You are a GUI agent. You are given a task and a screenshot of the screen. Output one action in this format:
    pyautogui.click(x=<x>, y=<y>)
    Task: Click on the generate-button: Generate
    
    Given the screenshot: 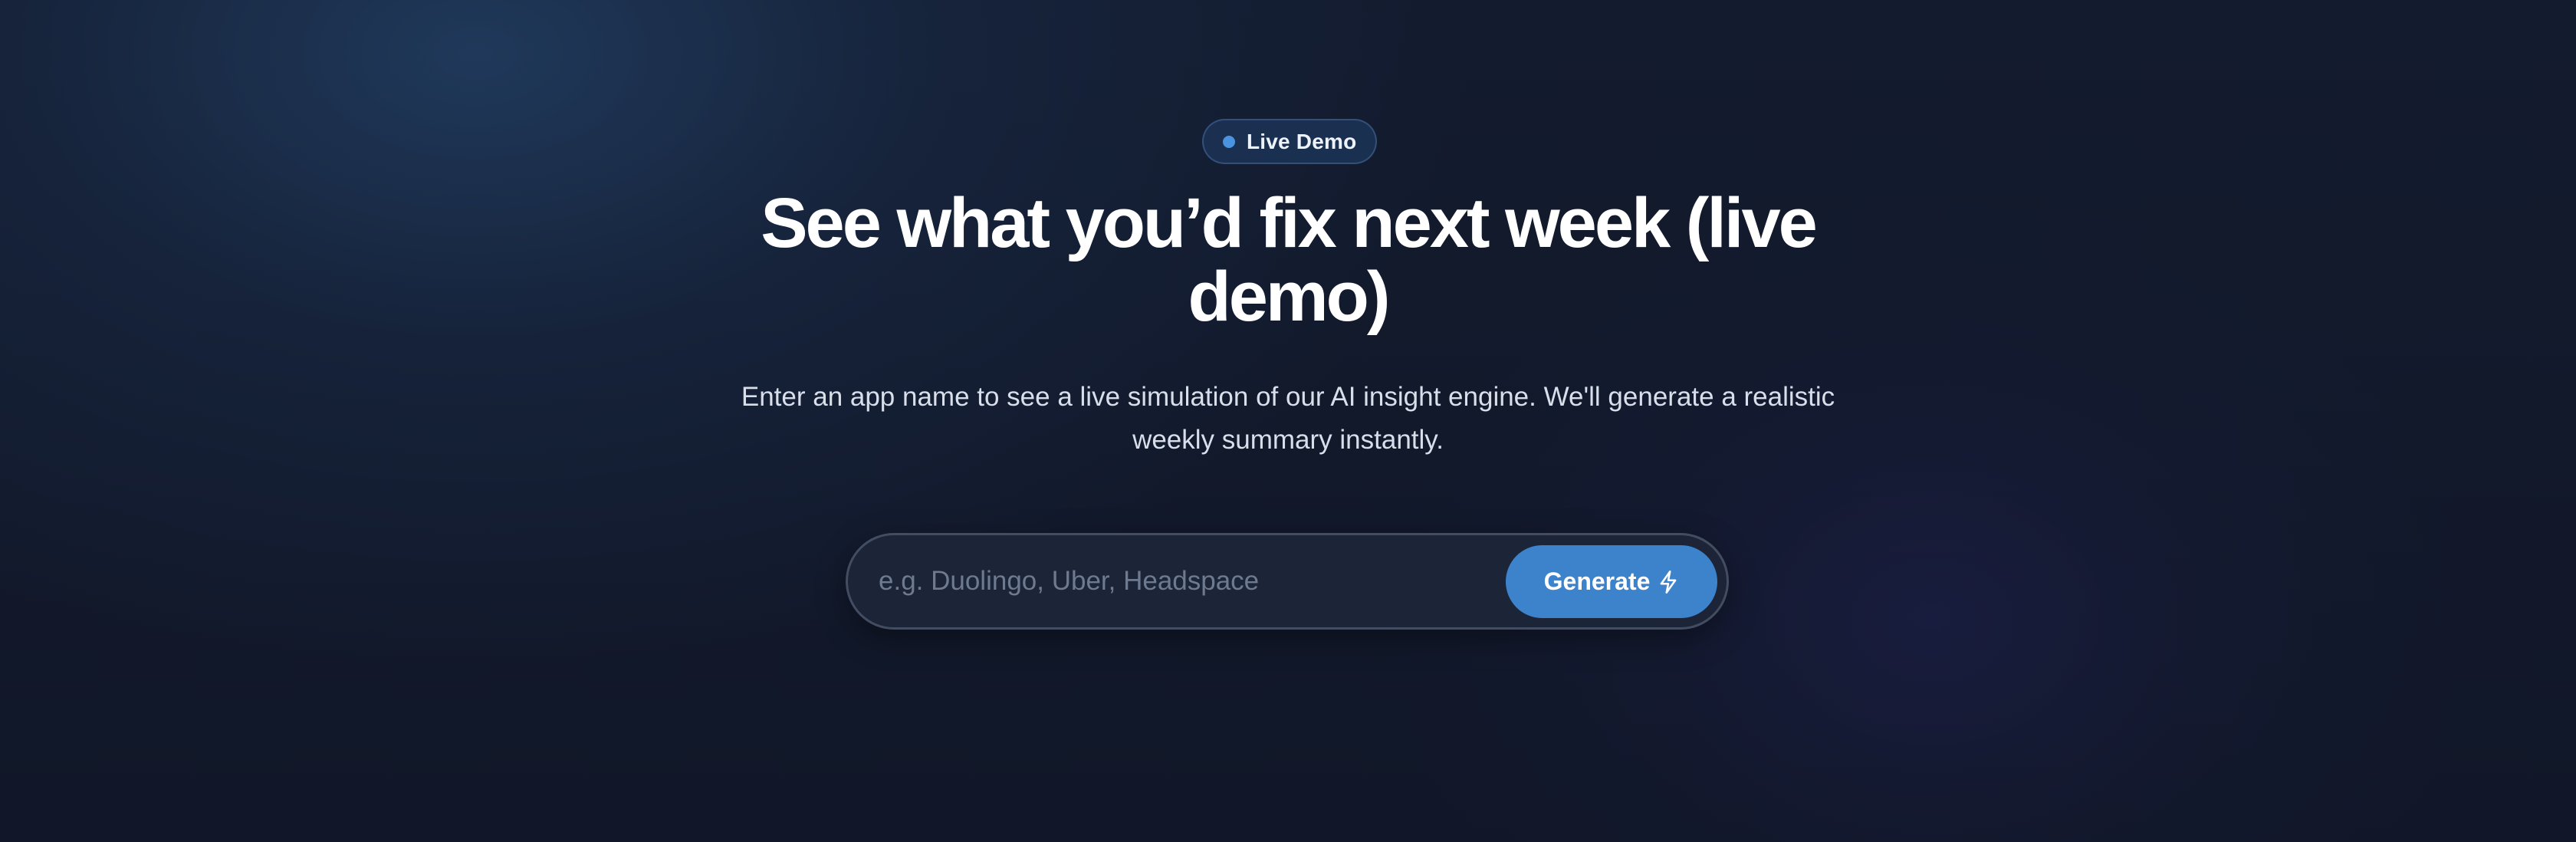 What is the action you would take?
    pyautogui.click(x=1612, y=581)
    